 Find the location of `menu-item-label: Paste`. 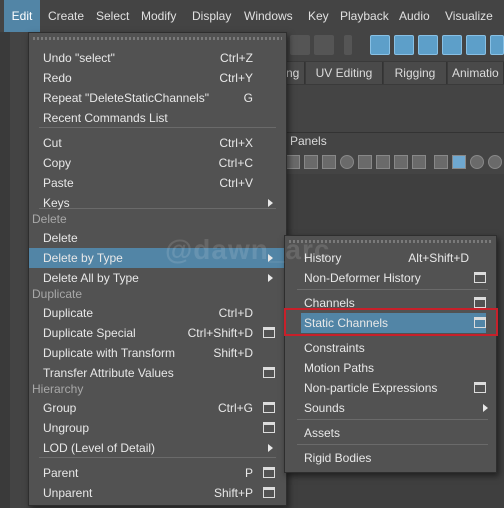

menu-item-label: Paste is located at coordinates (58, 183).